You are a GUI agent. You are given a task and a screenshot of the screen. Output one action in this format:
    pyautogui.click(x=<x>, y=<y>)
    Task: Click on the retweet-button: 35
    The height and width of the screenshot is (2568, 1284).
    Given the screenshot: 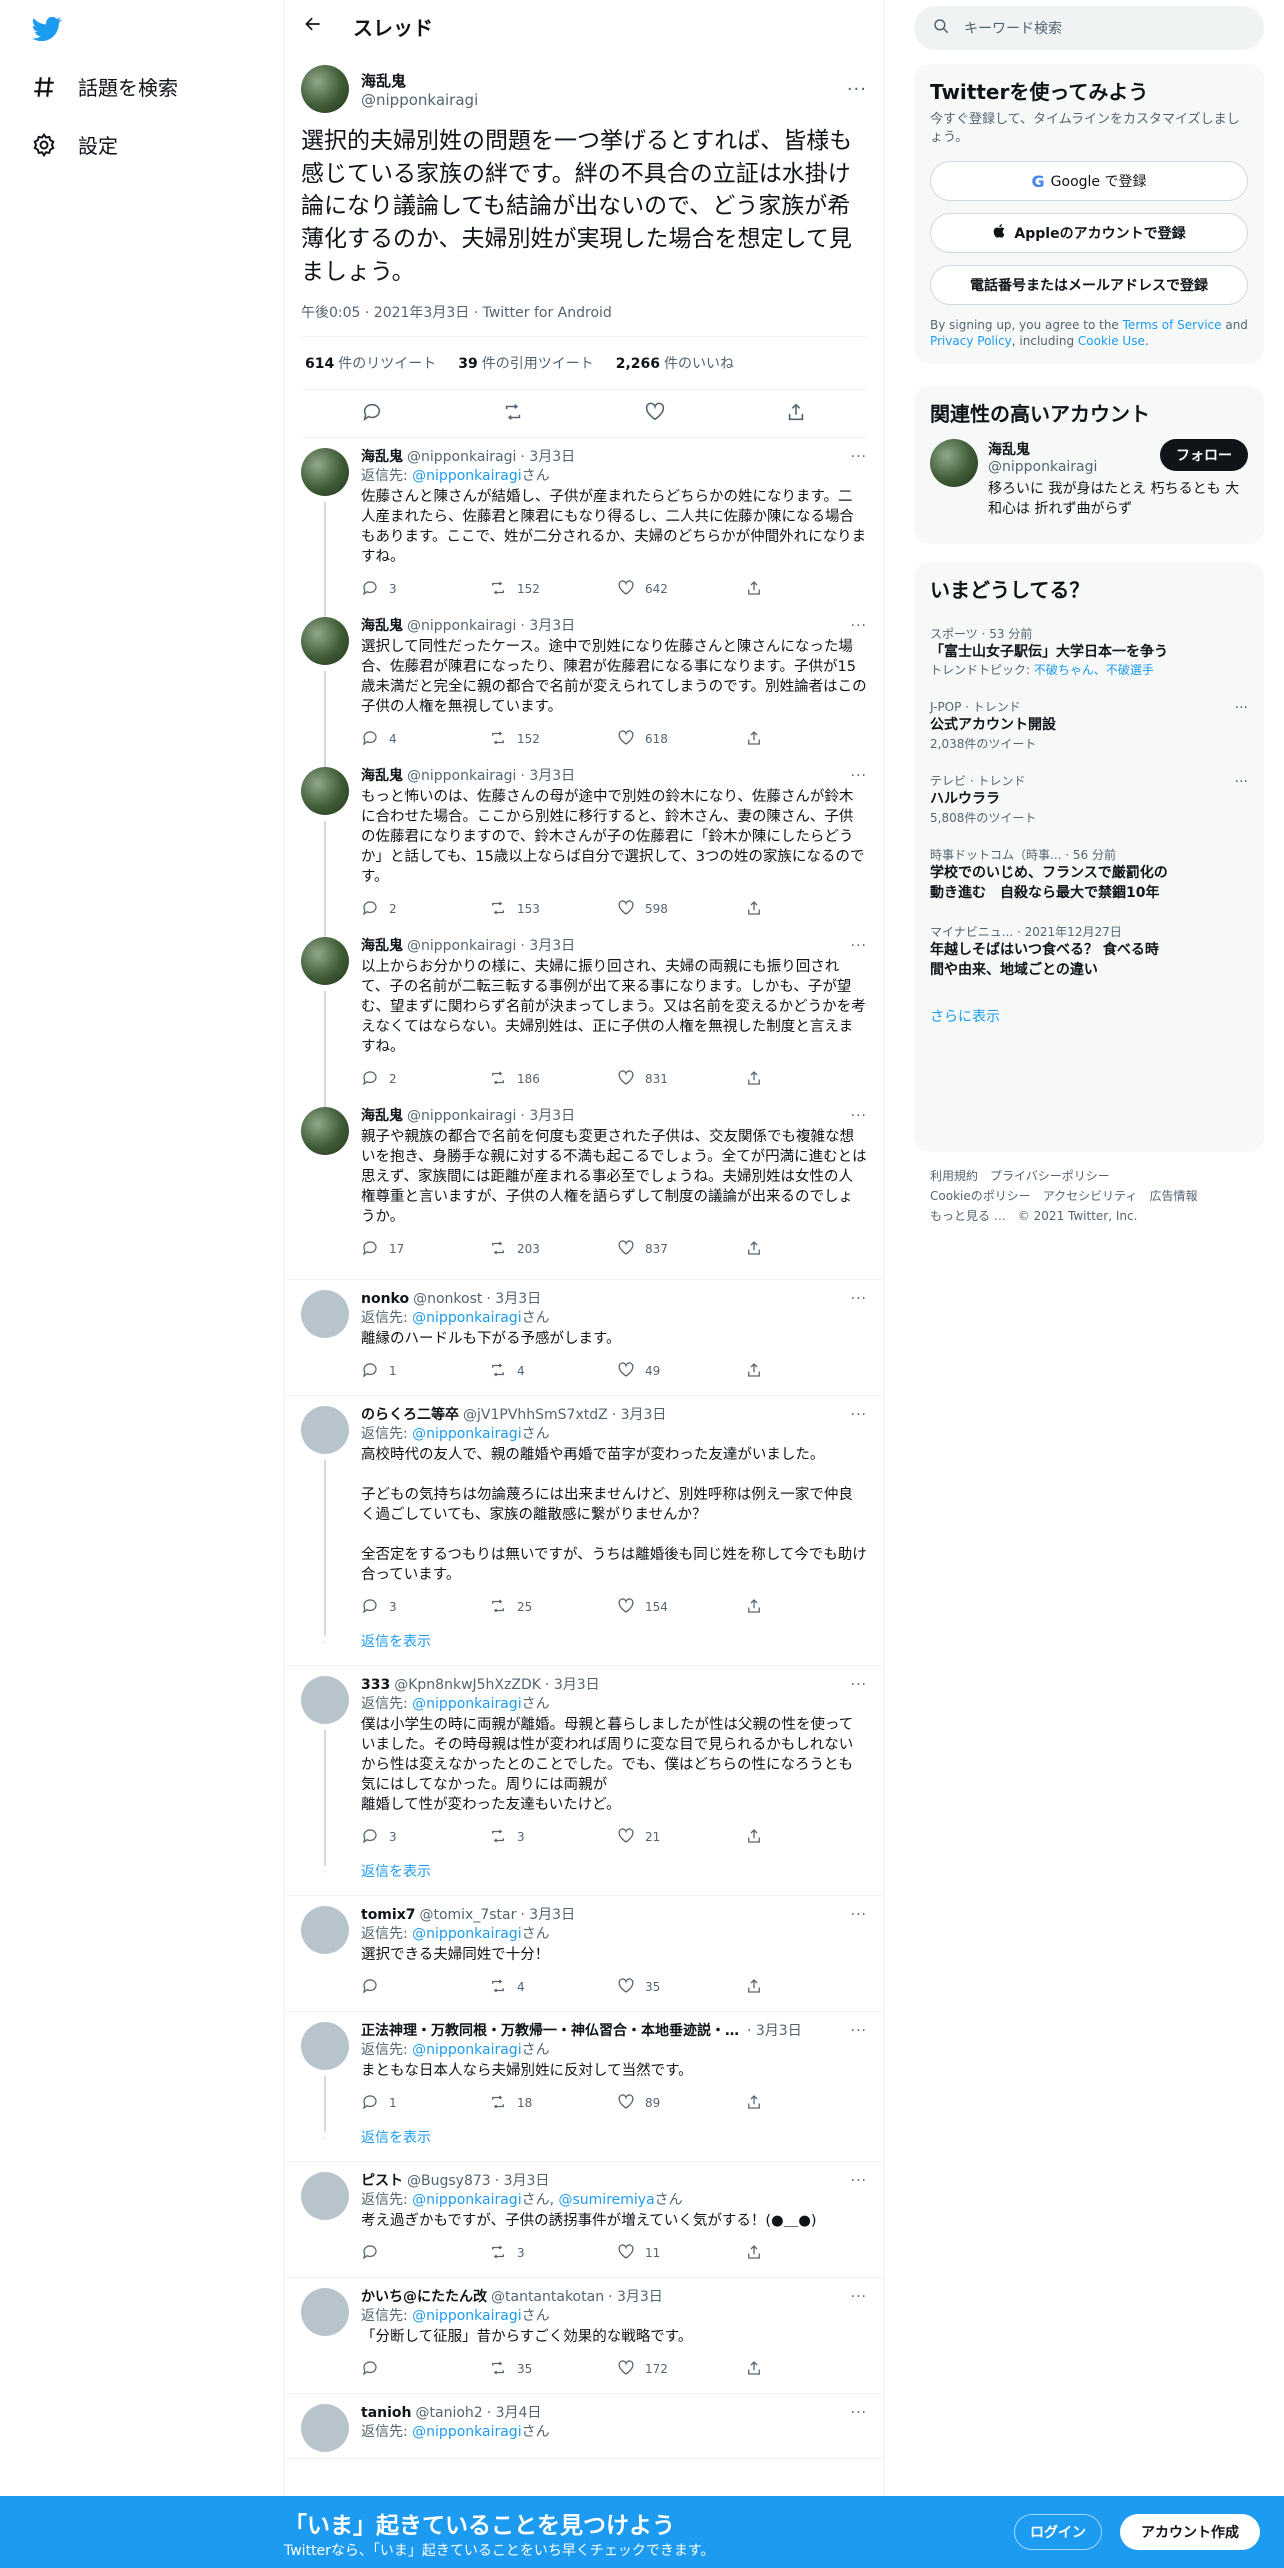 What is the action you would take?
    pyautogui.click(x=553, y=2369)
    